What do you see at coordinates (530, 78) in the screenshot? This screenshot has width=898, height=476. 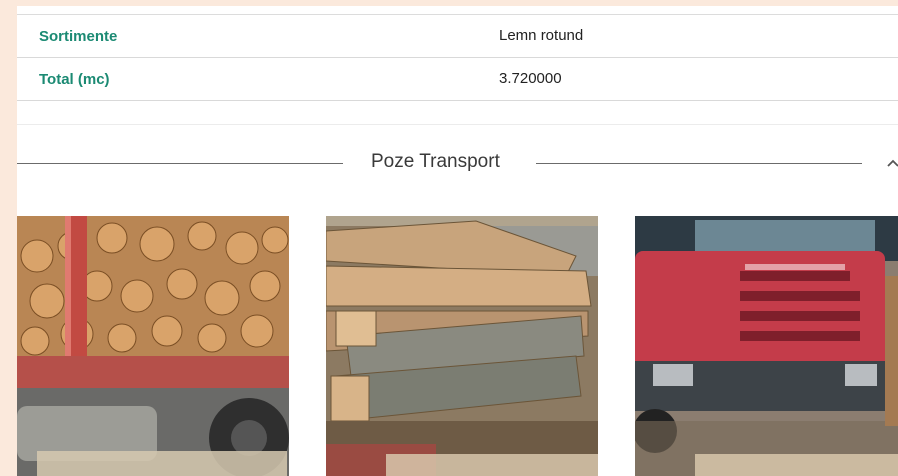 I see `row-value-total: 3.720000` at bounding box center [530, 78].